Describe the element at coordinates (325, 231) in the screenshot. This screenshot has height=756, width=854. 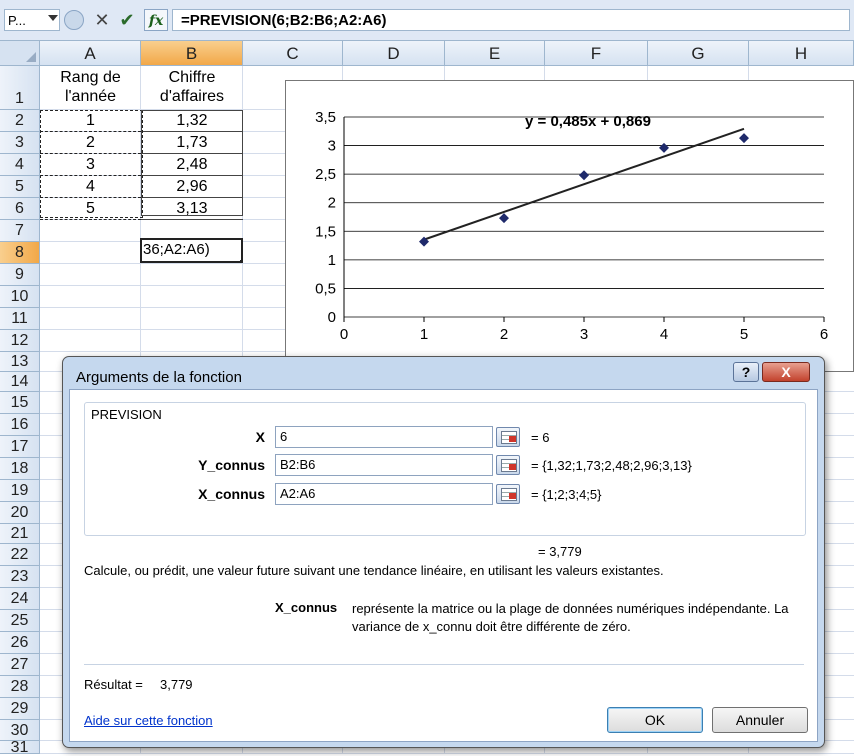
I see `y-tick-label: 1,5` at that location.